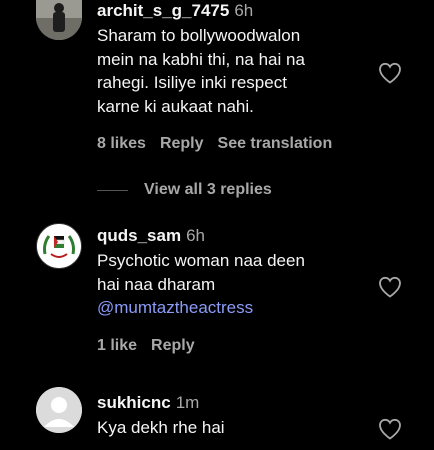  What do you see at coordinates (161, 427) in the screenshot?
I see `comment-text-line: Kya dekh rhe hai` at bounding box center [161, 427].